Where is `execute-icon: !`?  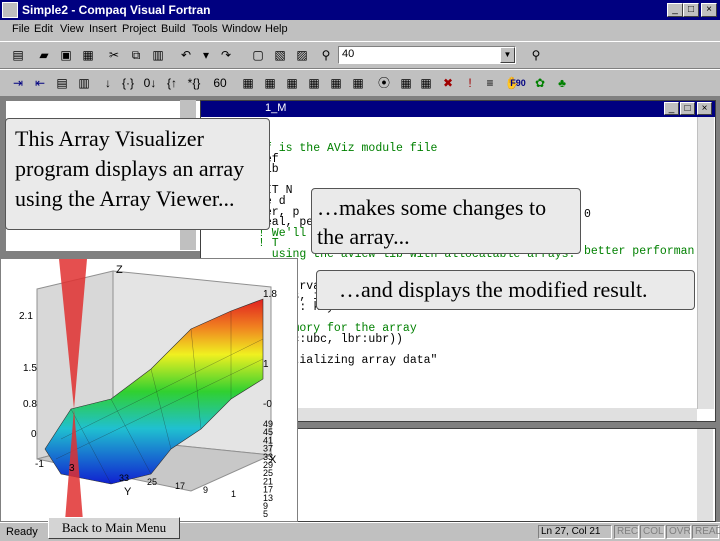
execute-icon: ! is located at coordinates (470, 83).